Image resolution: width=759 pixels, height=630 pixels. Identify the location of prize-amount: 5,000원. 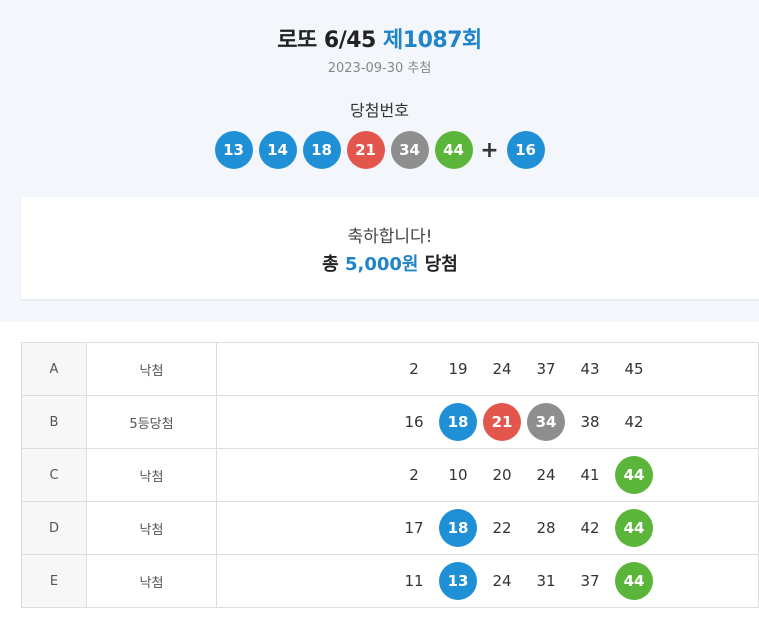
(381, 264).